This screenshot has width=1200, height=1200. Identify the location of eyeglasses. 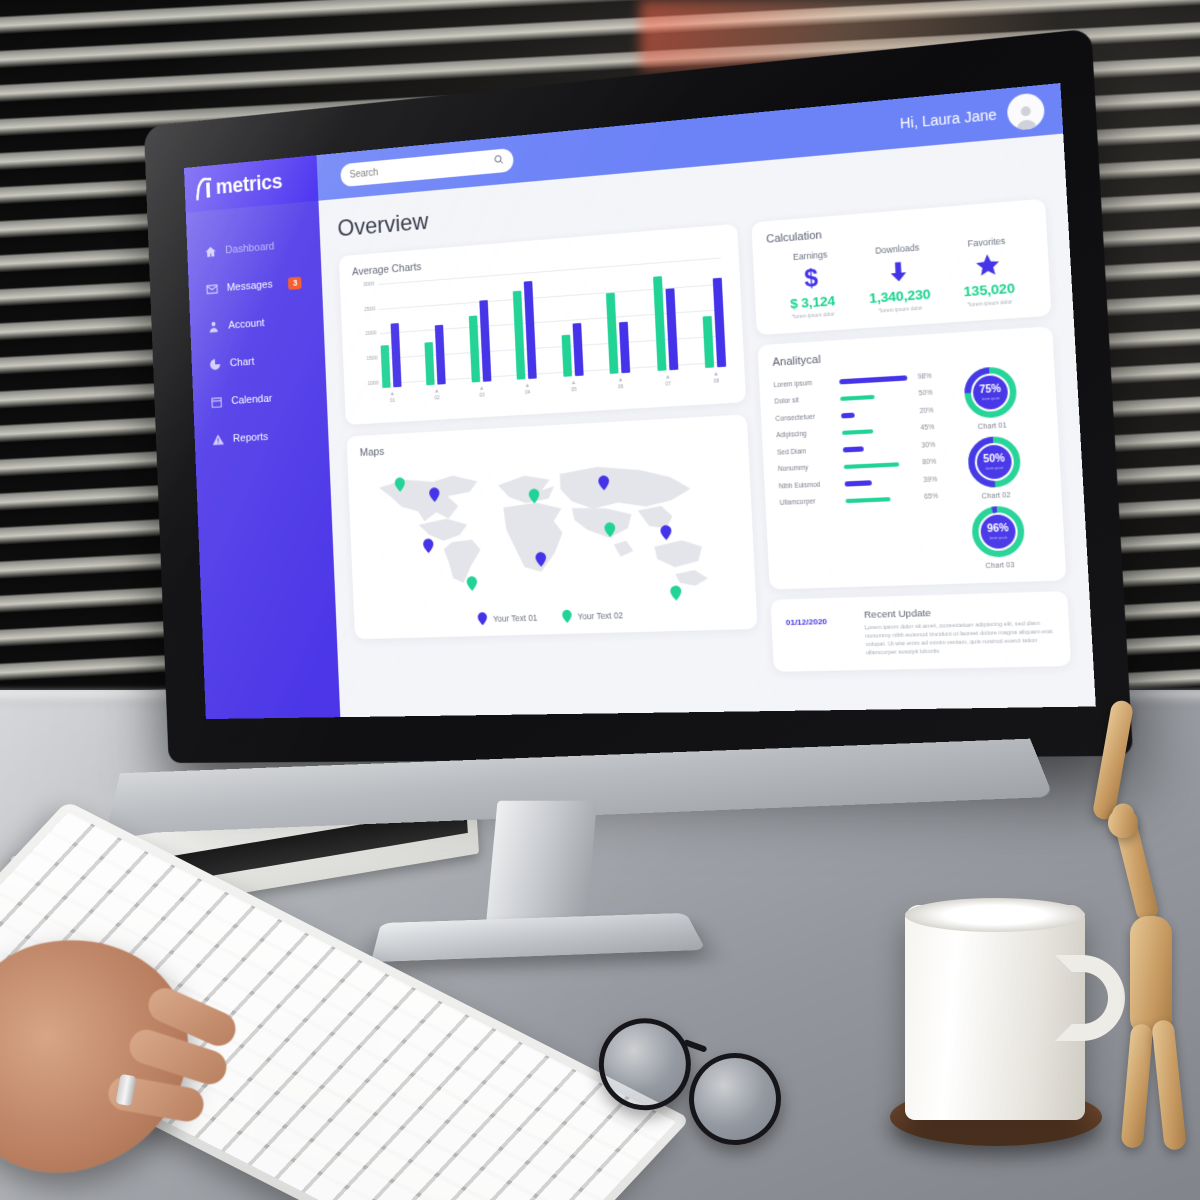
(704, 1075).